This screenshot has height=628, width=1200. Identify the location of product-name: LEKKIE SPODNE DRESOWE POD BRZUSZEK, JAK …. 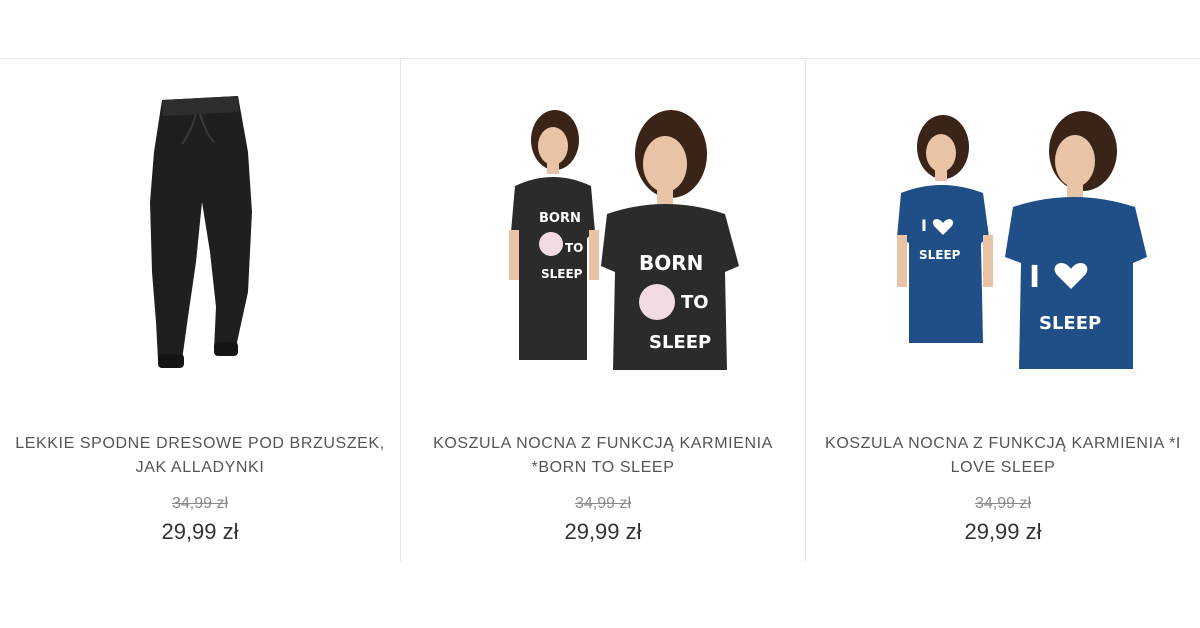
(200, 456).